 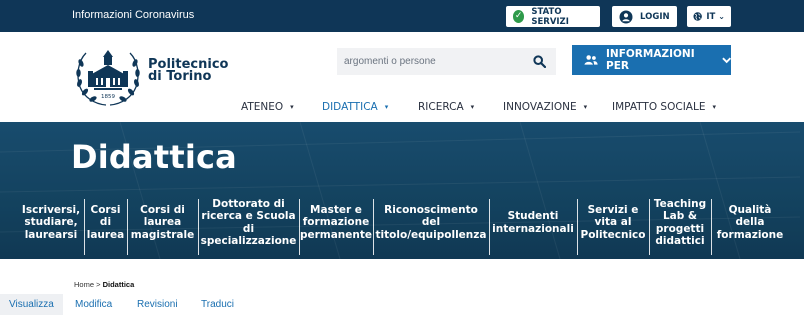 I want to click on search-box, so click(x=446, y=61).